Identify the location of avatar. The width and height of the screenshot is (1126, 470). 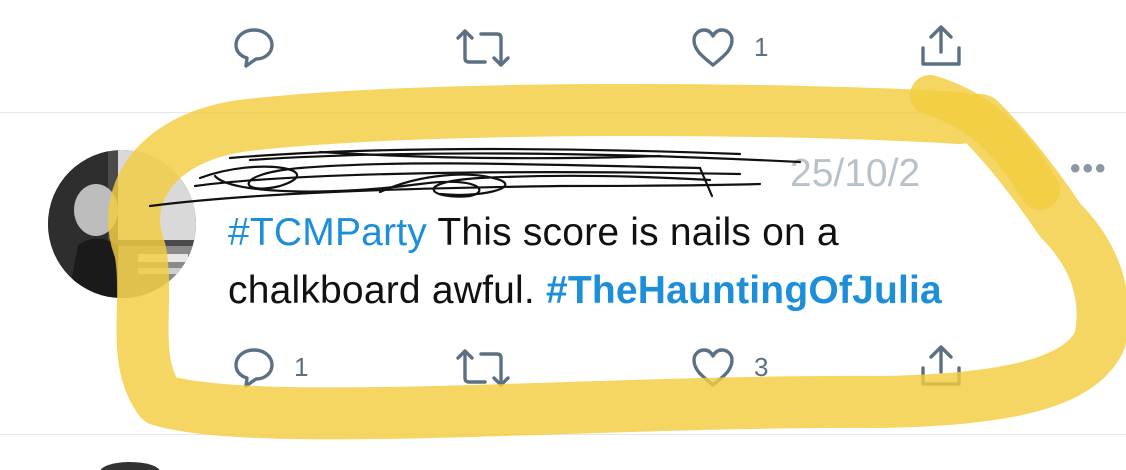
(122, 224).